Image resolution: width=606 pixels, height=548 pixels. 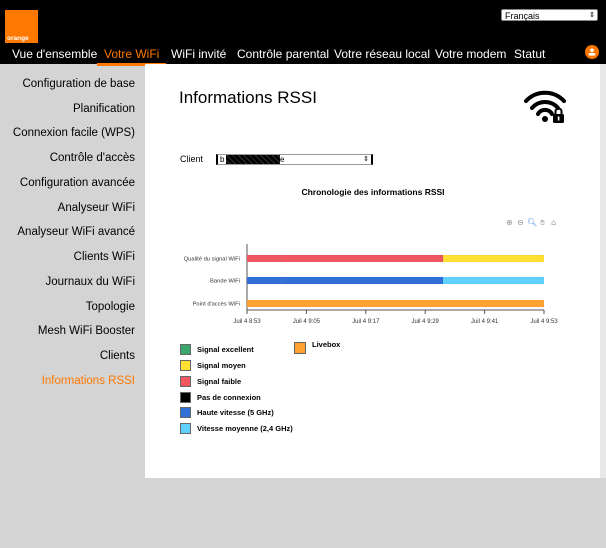 What do you see at coordinates (545, 106) in the screenshot?
I see `wifi-lock-icon` at bounding box center [545, 106].